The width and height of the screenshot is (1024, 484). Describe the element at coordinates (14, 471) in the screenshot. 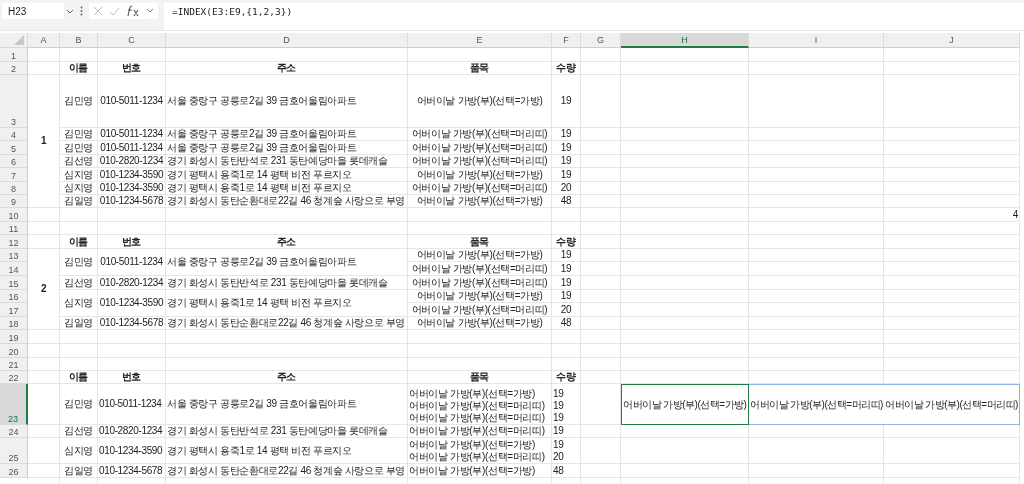

I see `row-number: 26` at that location.